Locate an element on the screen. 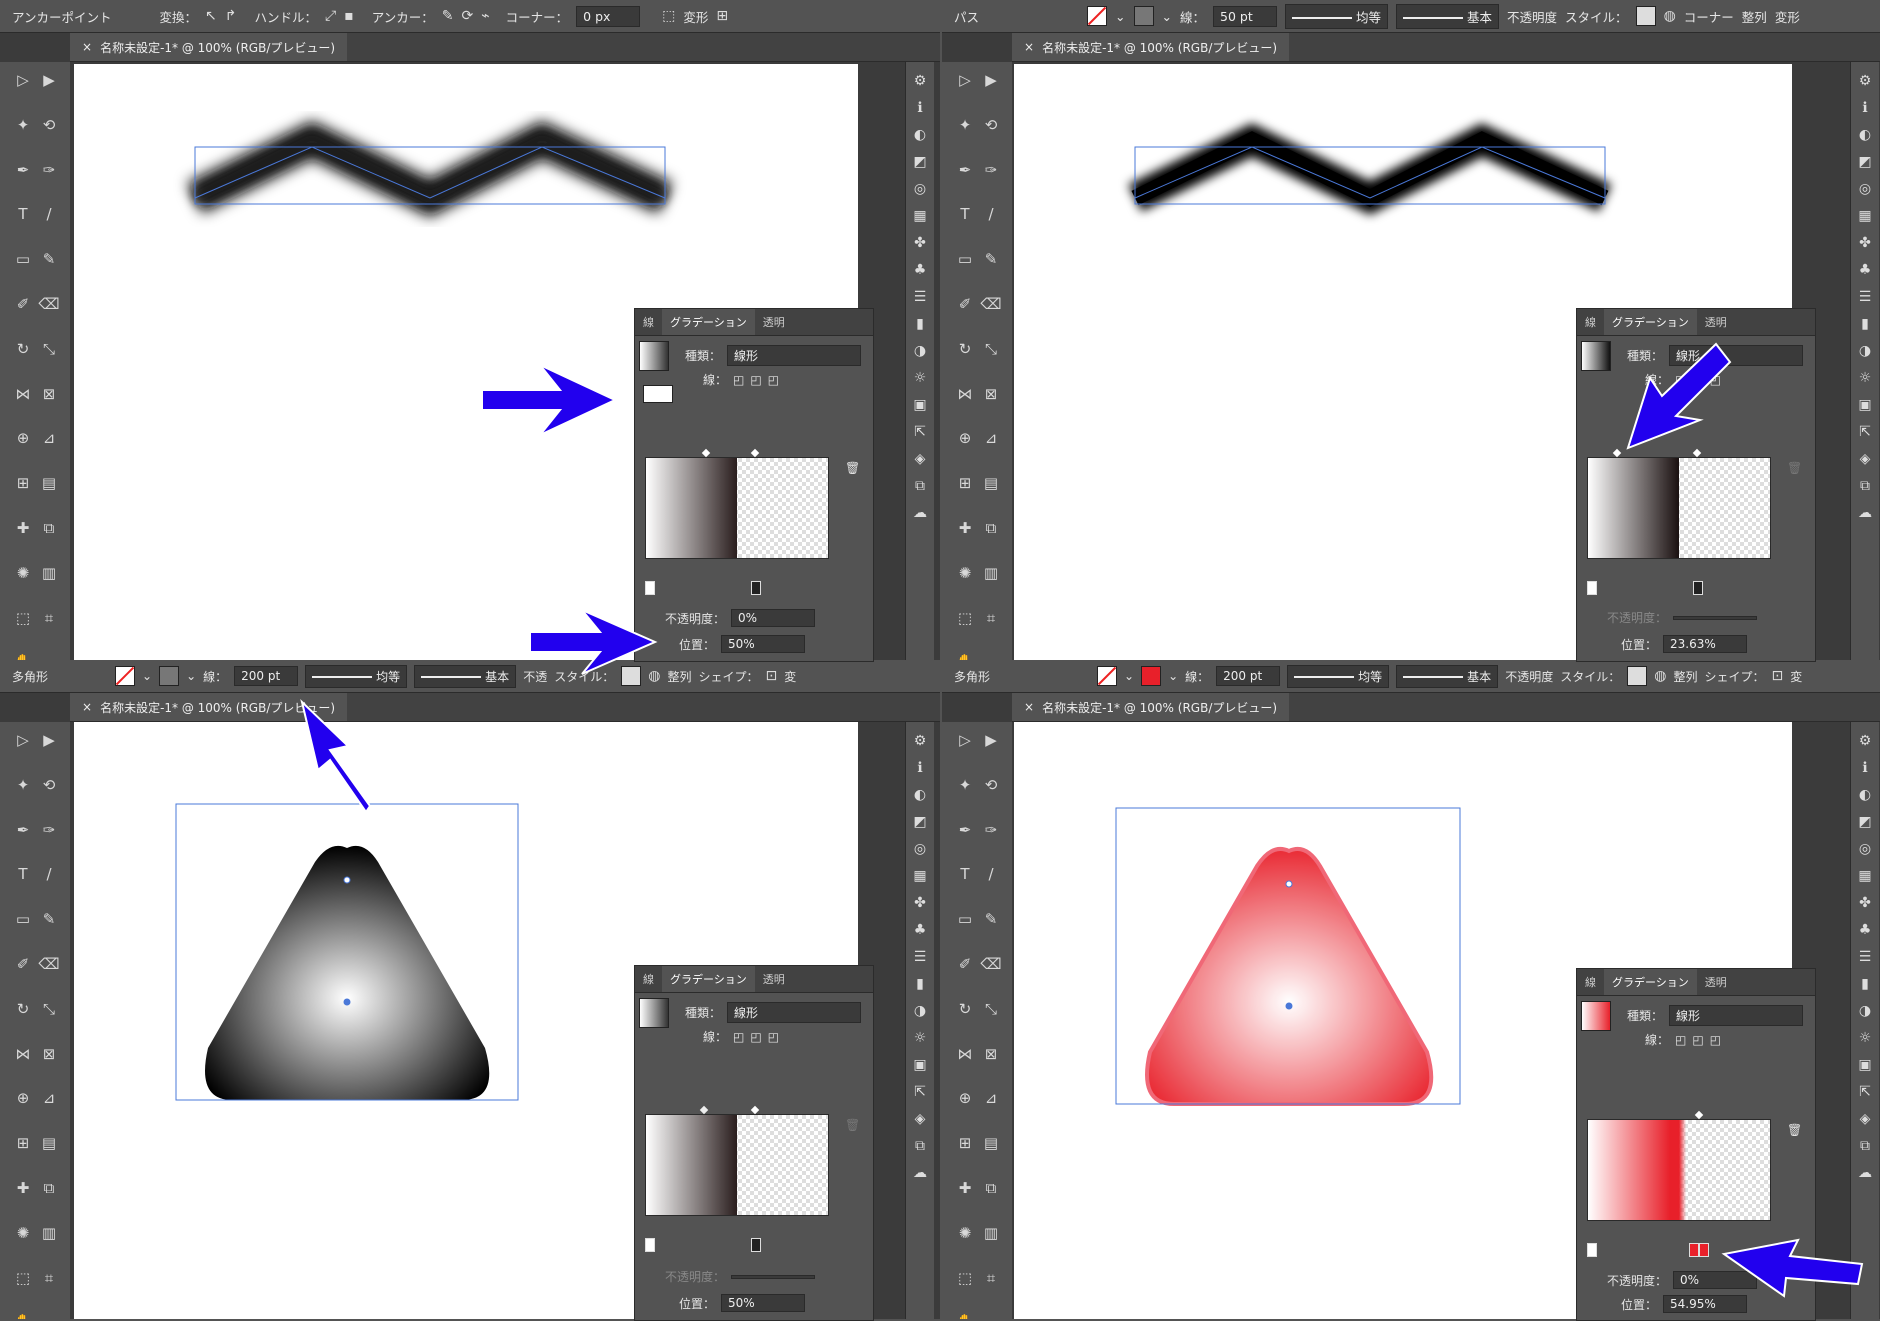  triangle-bw is located at coordinates (347, 972).